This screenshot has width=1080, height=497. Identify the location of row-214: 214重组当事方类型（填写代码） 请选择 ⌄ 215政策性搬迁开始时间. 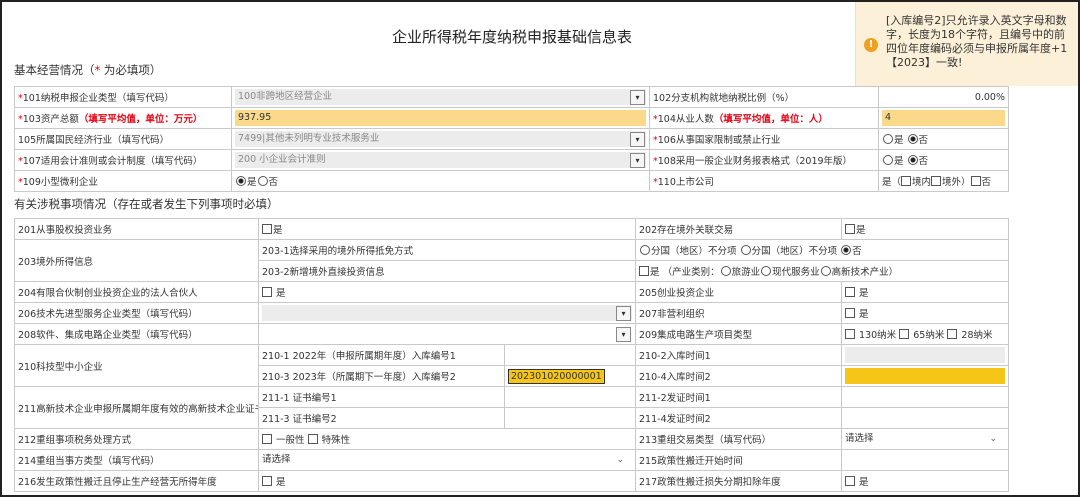
(512, 460).